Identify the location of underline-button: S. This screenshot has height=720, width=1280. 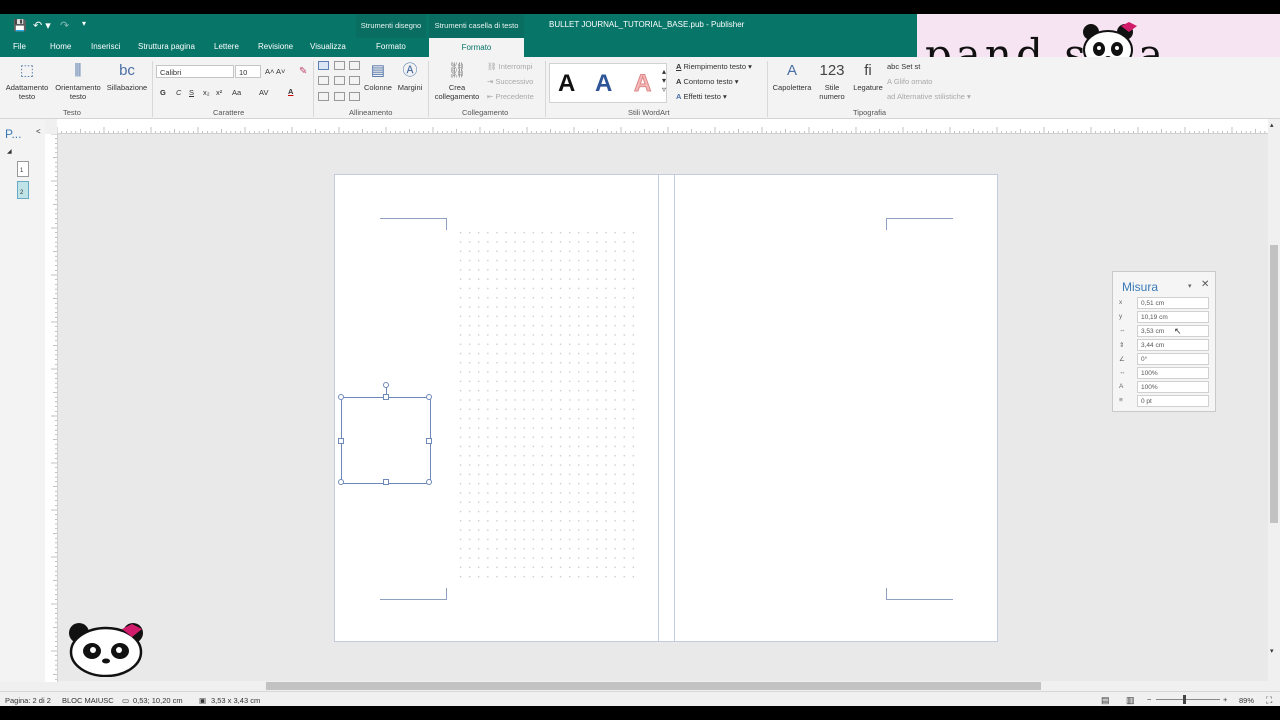
(191, 92).